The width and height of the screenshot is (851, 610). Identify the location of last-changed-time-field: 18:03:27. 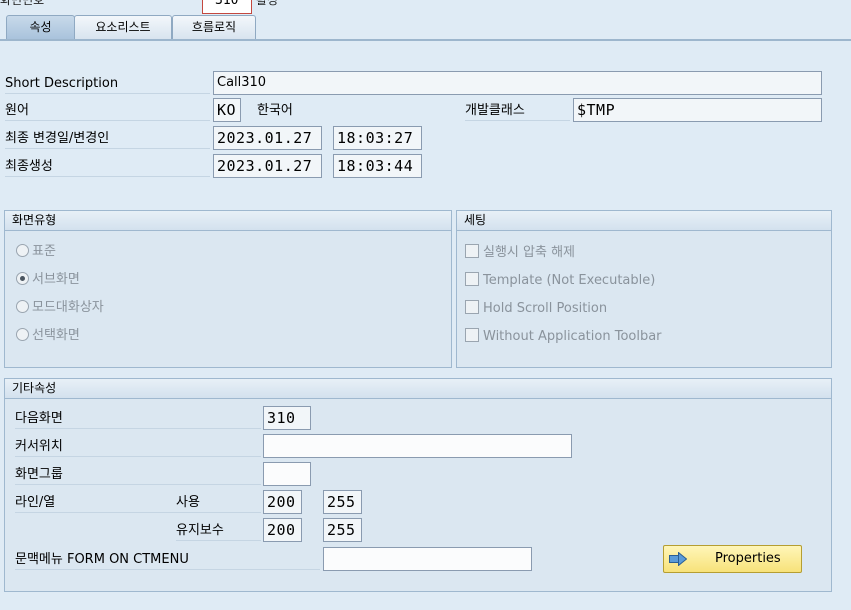
(377, 138).